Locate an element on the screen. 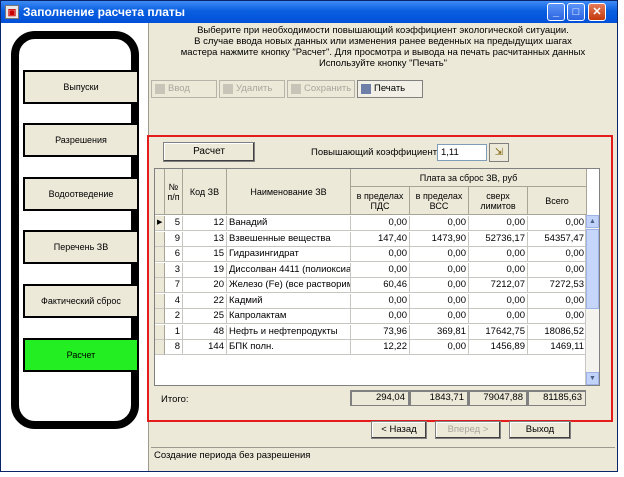 This screenshot has width=624, height=477. col-header-pdc: в пределах ПДС is located at coordinates (380, 201).